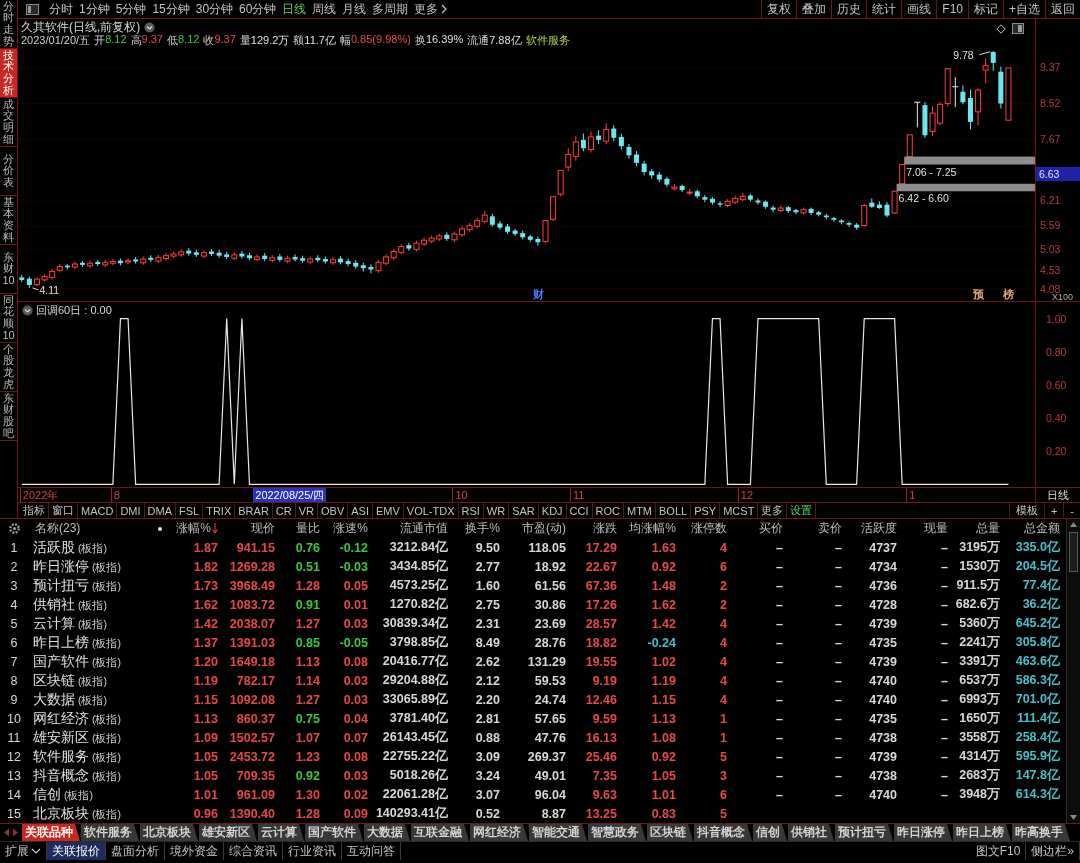 The height and width of the screenshot is (863, 1080). I want to click on column-header: 现量, so click(922, 528).